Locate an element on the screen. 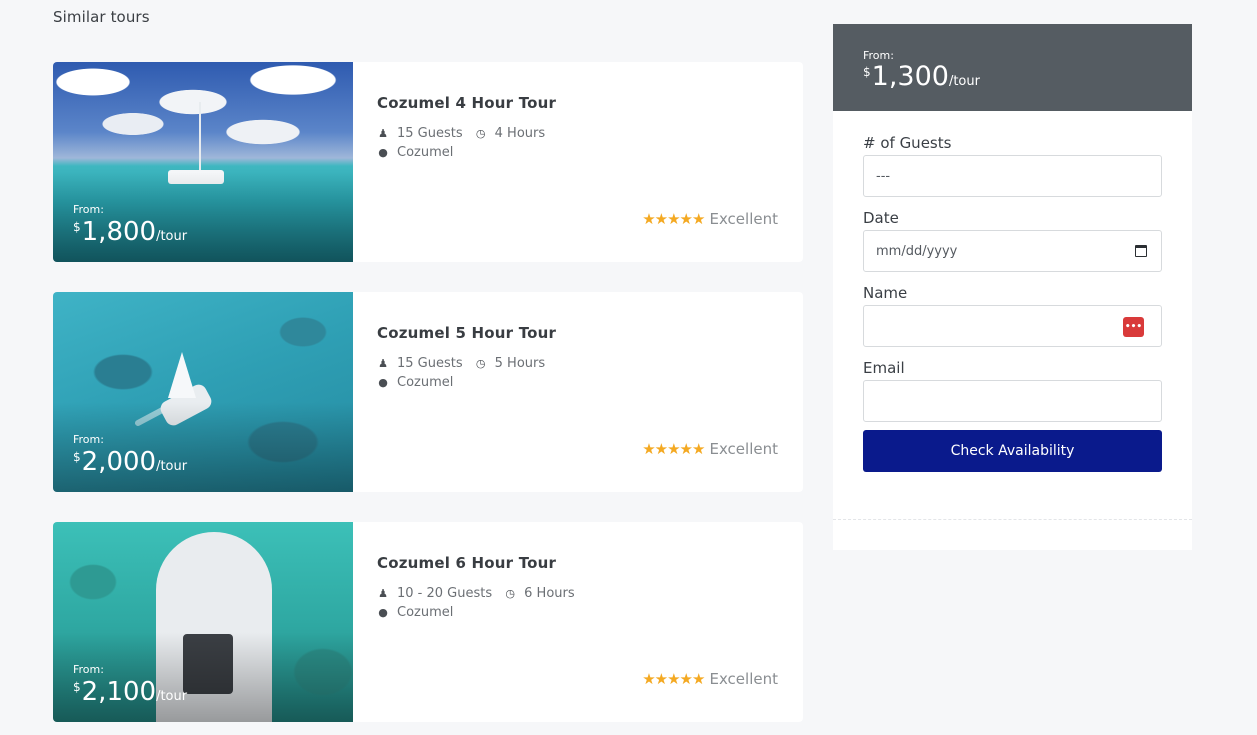 The width and height of the screenshot is (1257, 735). tour-image: From: $ 2,100 /tour is located at coordinates (203, 622).